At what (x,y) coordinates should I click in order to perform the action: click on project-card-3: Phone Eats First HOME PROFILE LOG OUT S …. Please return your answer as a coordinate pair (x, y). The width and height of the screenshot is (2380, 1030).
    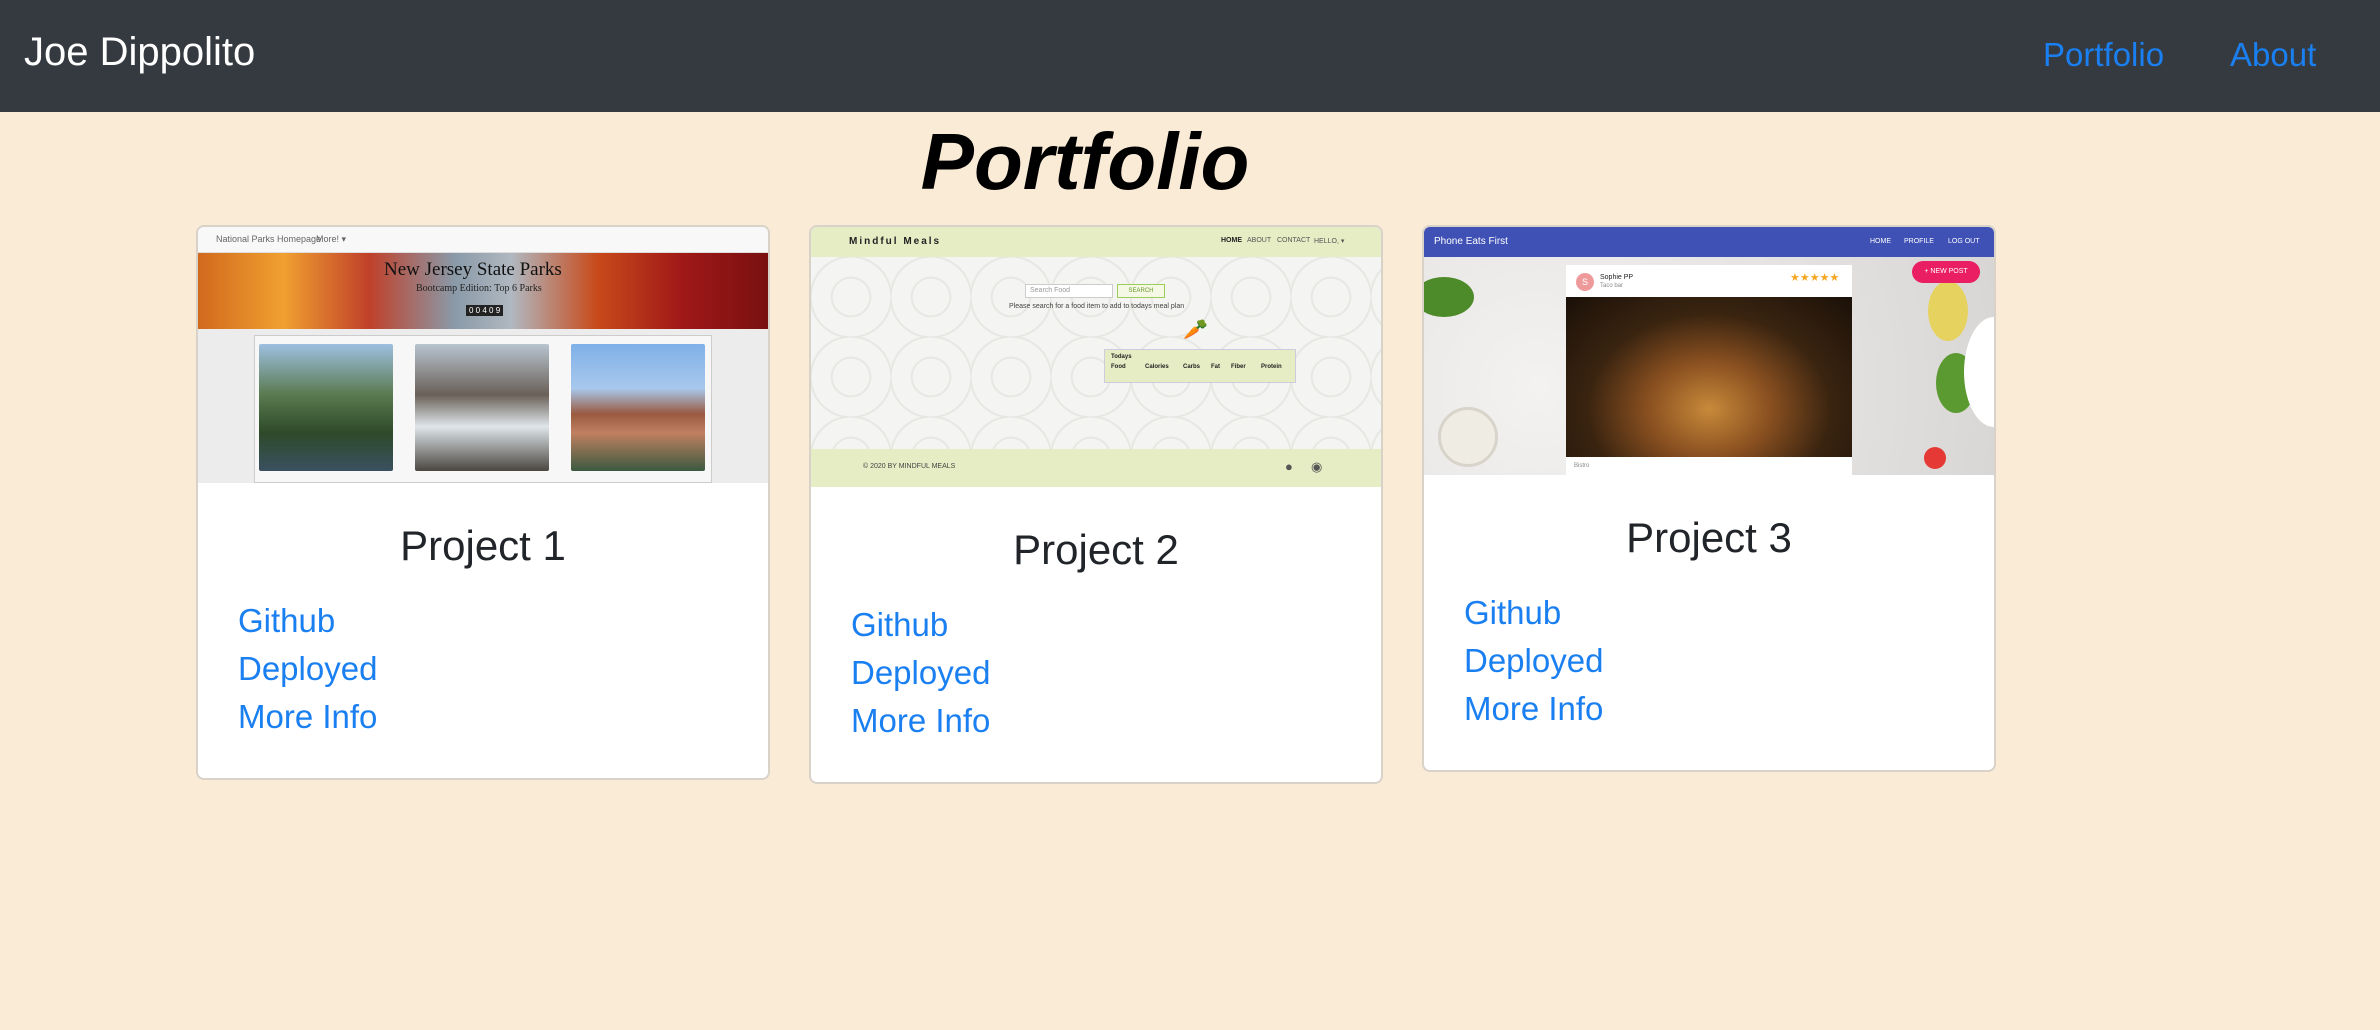
    Looking at the image, I should click on (1709, 498).